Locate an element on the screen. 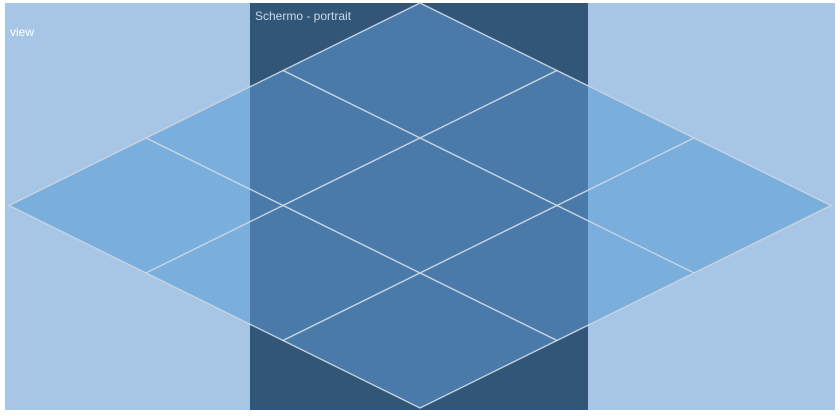  view-label: view is located at coordinates (22, 32).